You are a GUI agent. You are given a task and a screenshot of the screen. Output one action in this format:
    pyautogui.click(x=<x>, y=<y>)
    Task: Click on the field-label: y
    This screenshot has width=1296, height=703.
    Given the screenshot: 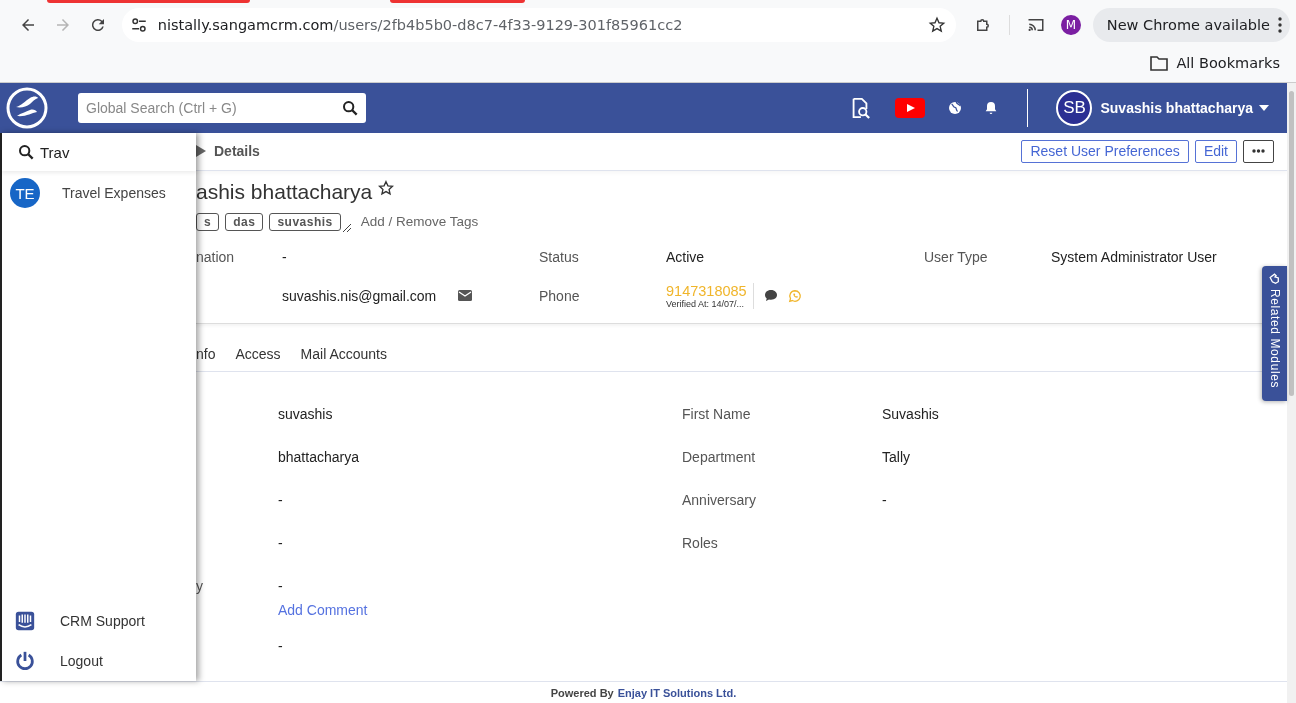 What is the action you would take?
    pyautogui.click(x=199, y=586)
    